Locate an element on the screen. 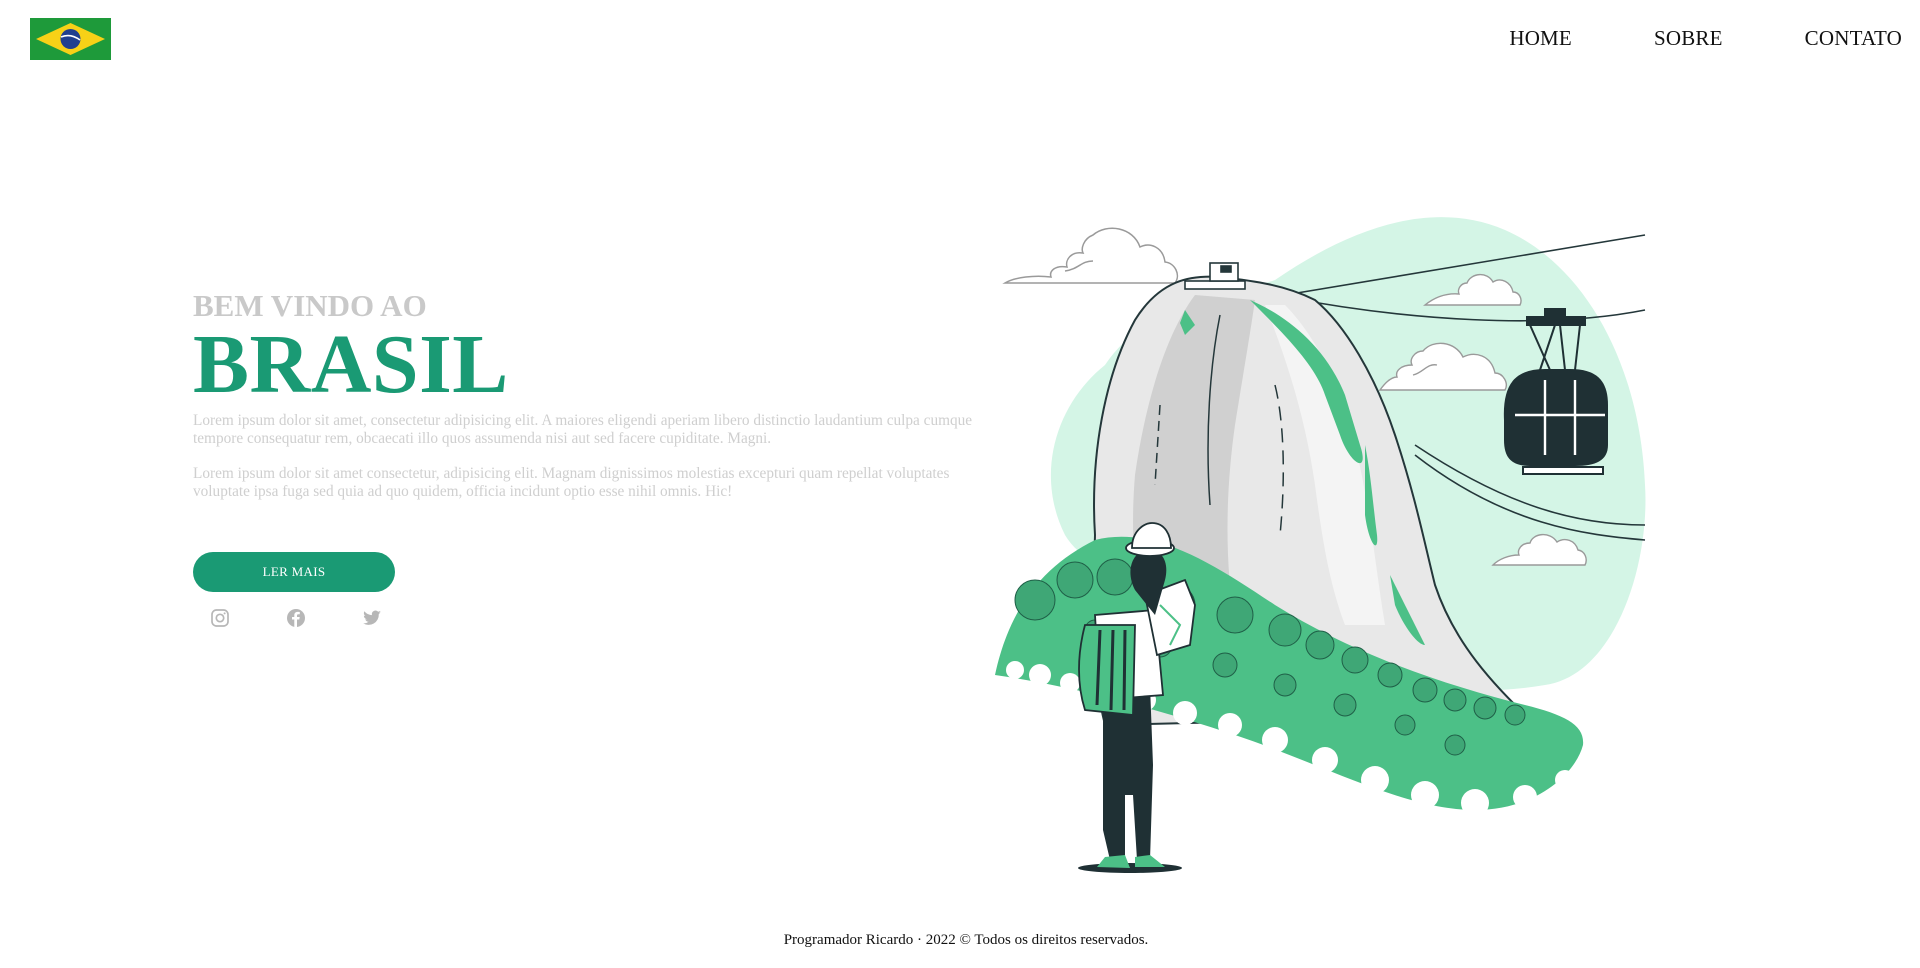 This screenshot has height=968, width=1920. nav-home: HOME is located at coordinates (1540, 38).